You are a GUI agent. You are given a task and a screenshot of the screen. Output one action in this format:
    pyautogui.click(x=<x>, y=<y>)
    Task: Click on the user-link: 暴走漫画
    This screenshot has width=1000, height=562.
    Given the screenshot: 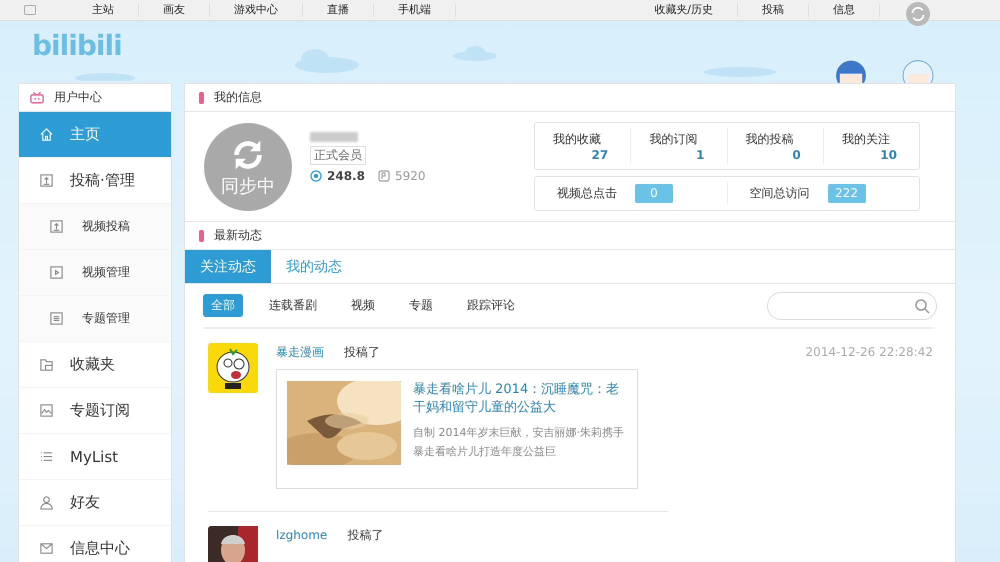 What is the action you would take?
    pyautogui.click(x=300, y=352)
    